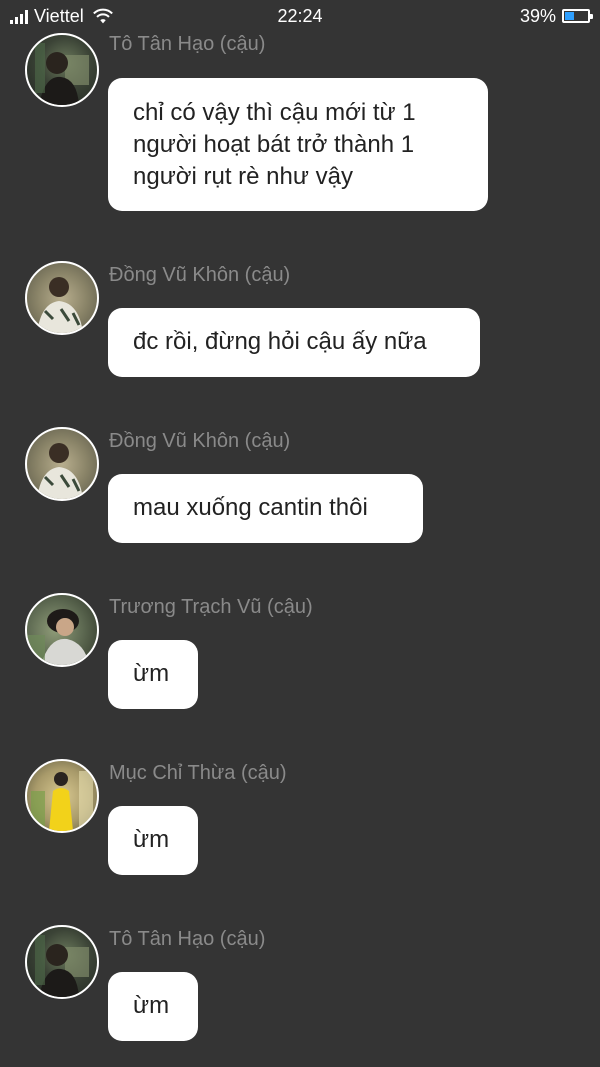 The width and height of the screenshot is (600, 1067). Describe the element at coordinates (274, 144) in the screenshot. I see `message-text-line: người hoạt bát trở thành 1` at that location.